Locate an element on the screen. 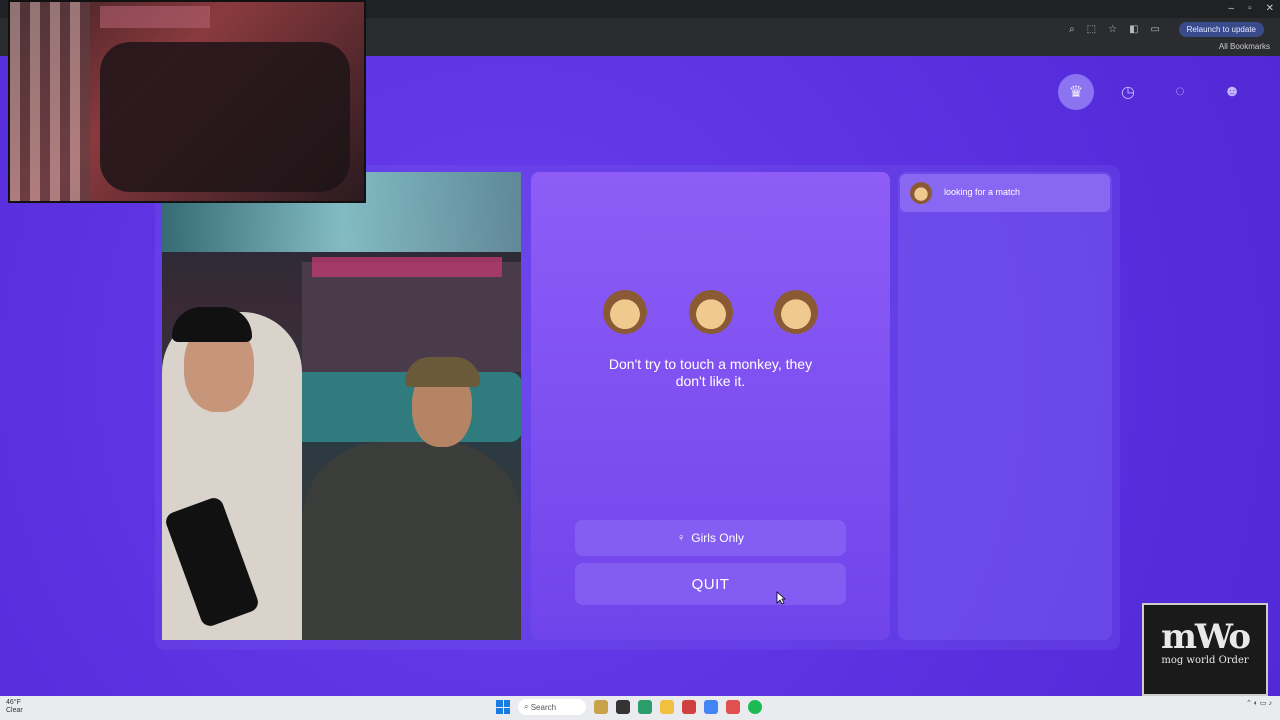 Image resolution: width=1280 pixels, height=720 pixels. girls-only-button: ♀ Girls Only is located at coordinates (710, 538).